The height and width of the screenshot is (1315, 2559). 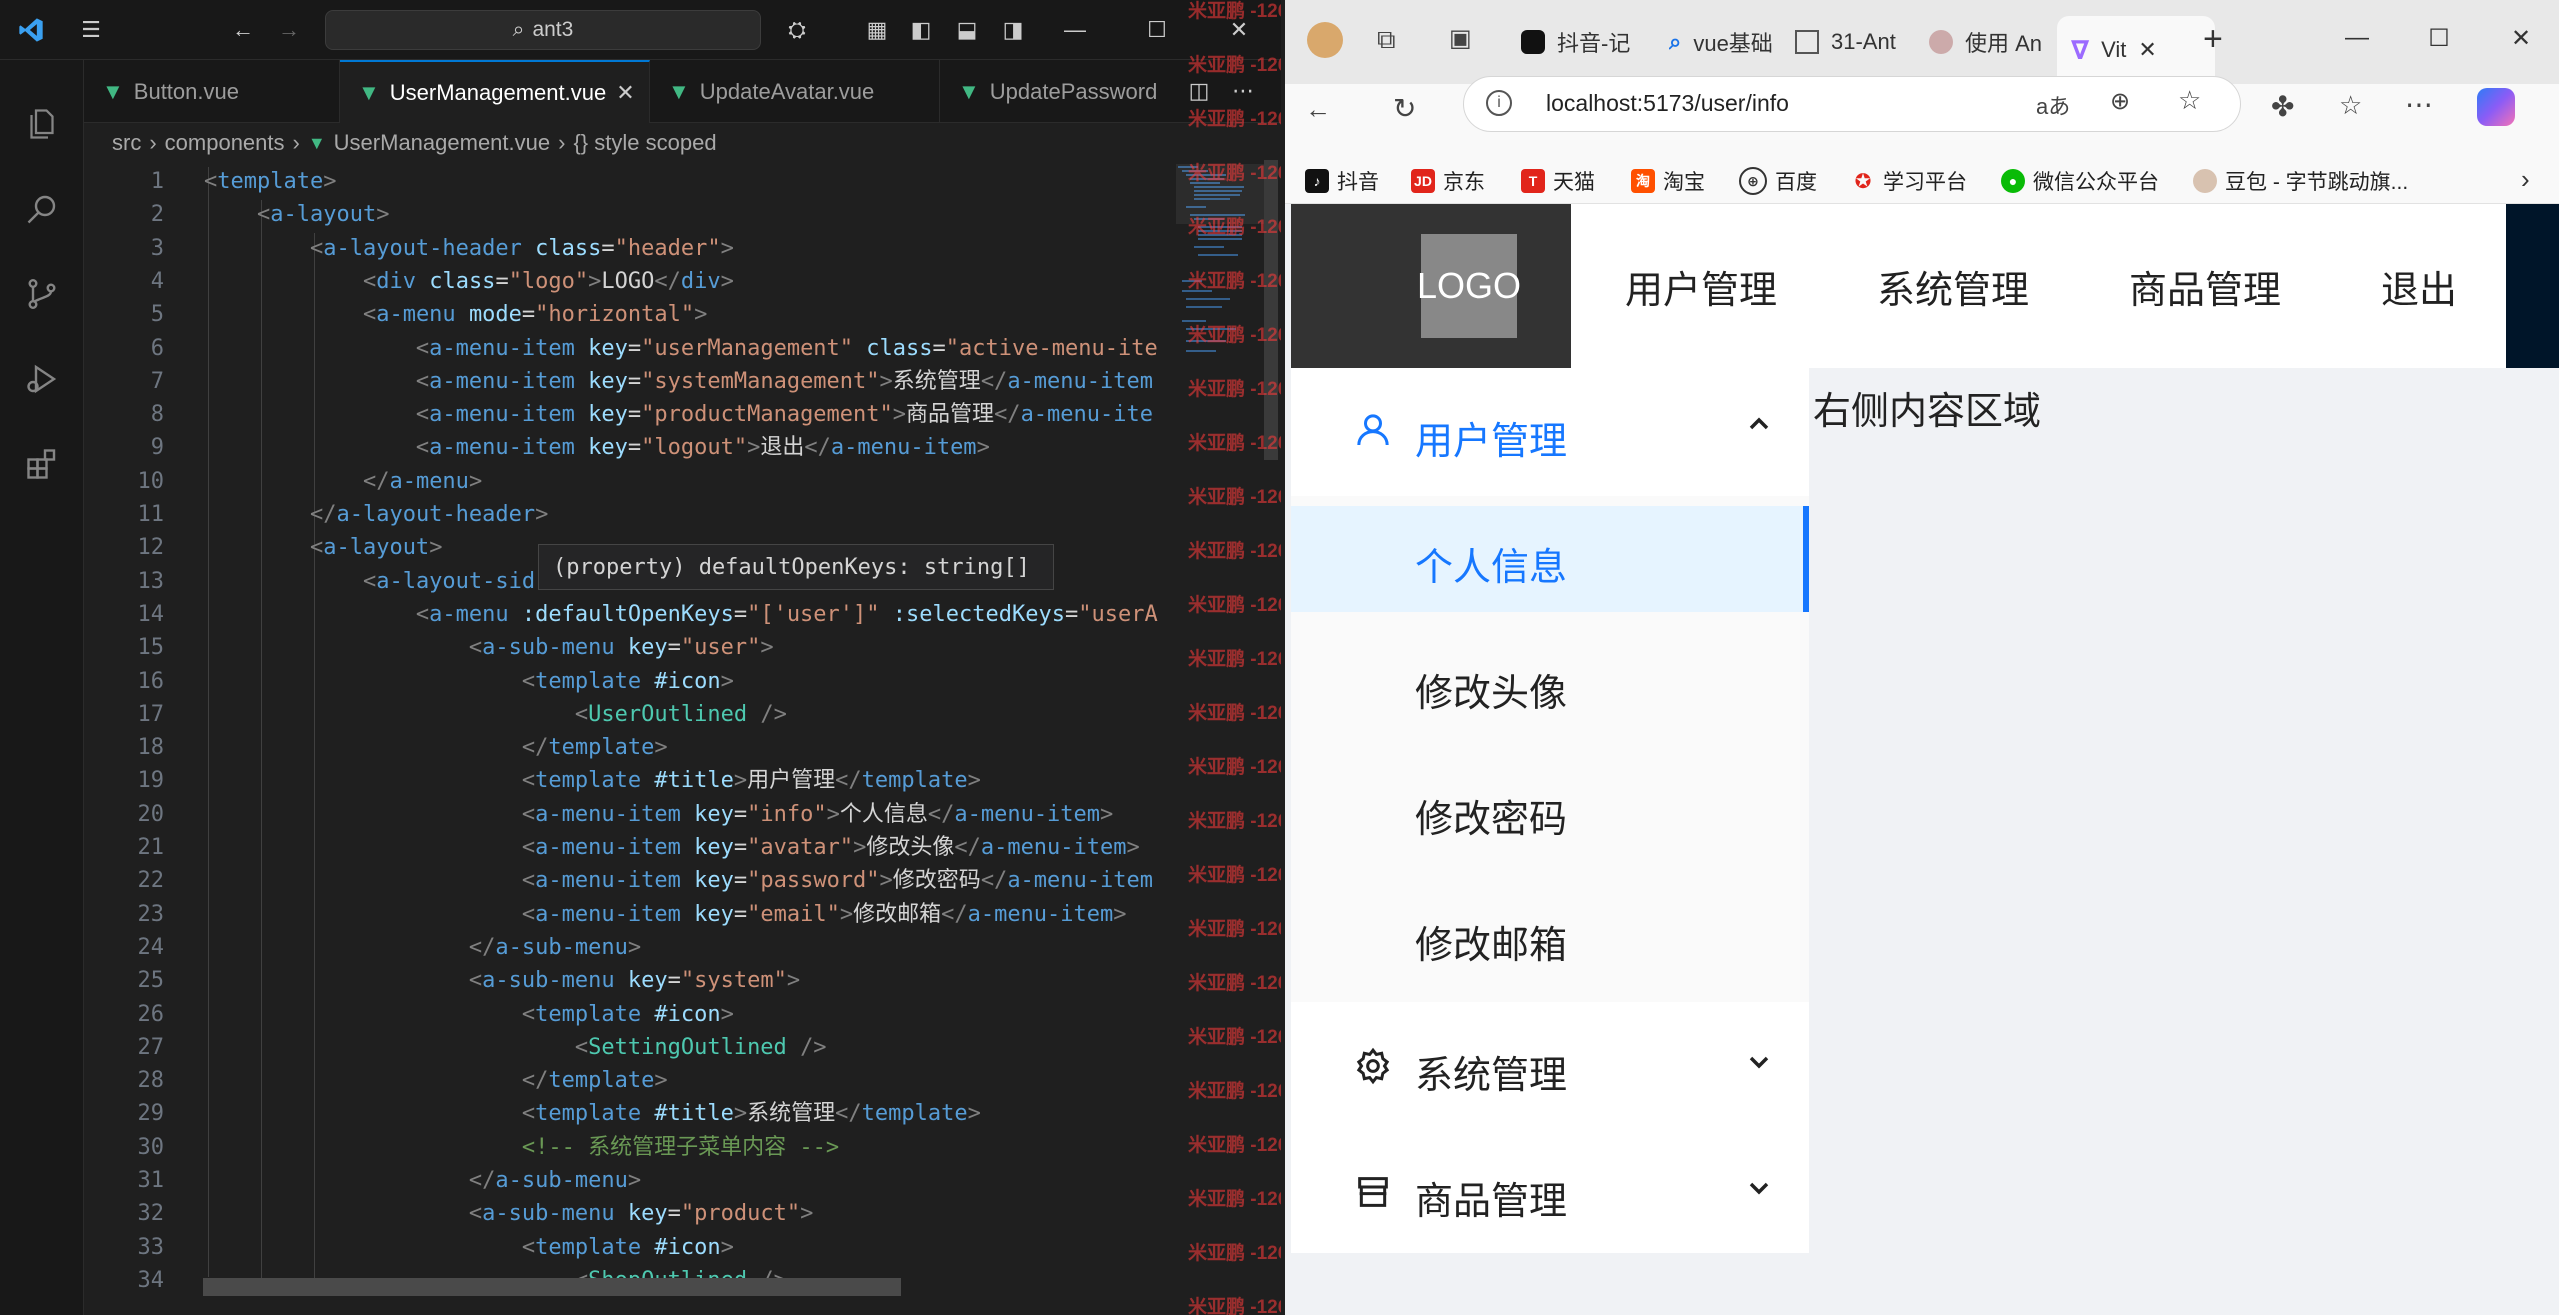 I want to click on code-line: <a-sub-menu key="system">, so click(x=502, y=980).